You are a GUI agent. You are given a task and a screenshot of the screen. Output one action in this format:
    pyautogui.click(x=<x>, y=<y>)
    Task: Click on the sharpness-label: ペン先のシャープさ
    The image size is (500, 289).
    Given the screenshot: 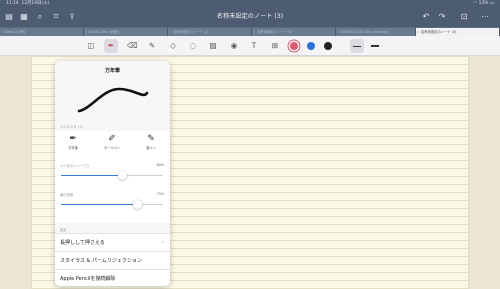 What is the action you would take?
    pyautogui.click(x=75, y=166)
    